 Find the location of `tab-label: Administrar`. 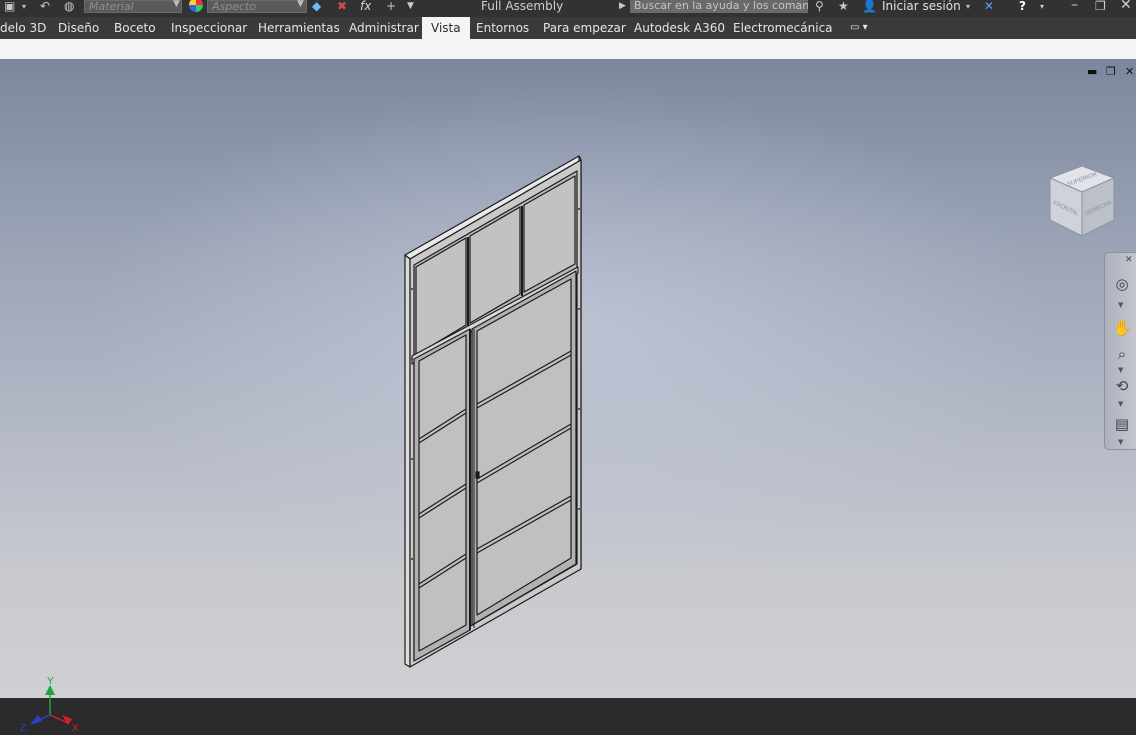

tab-label: Administrar is located at coordinates (384, 28).